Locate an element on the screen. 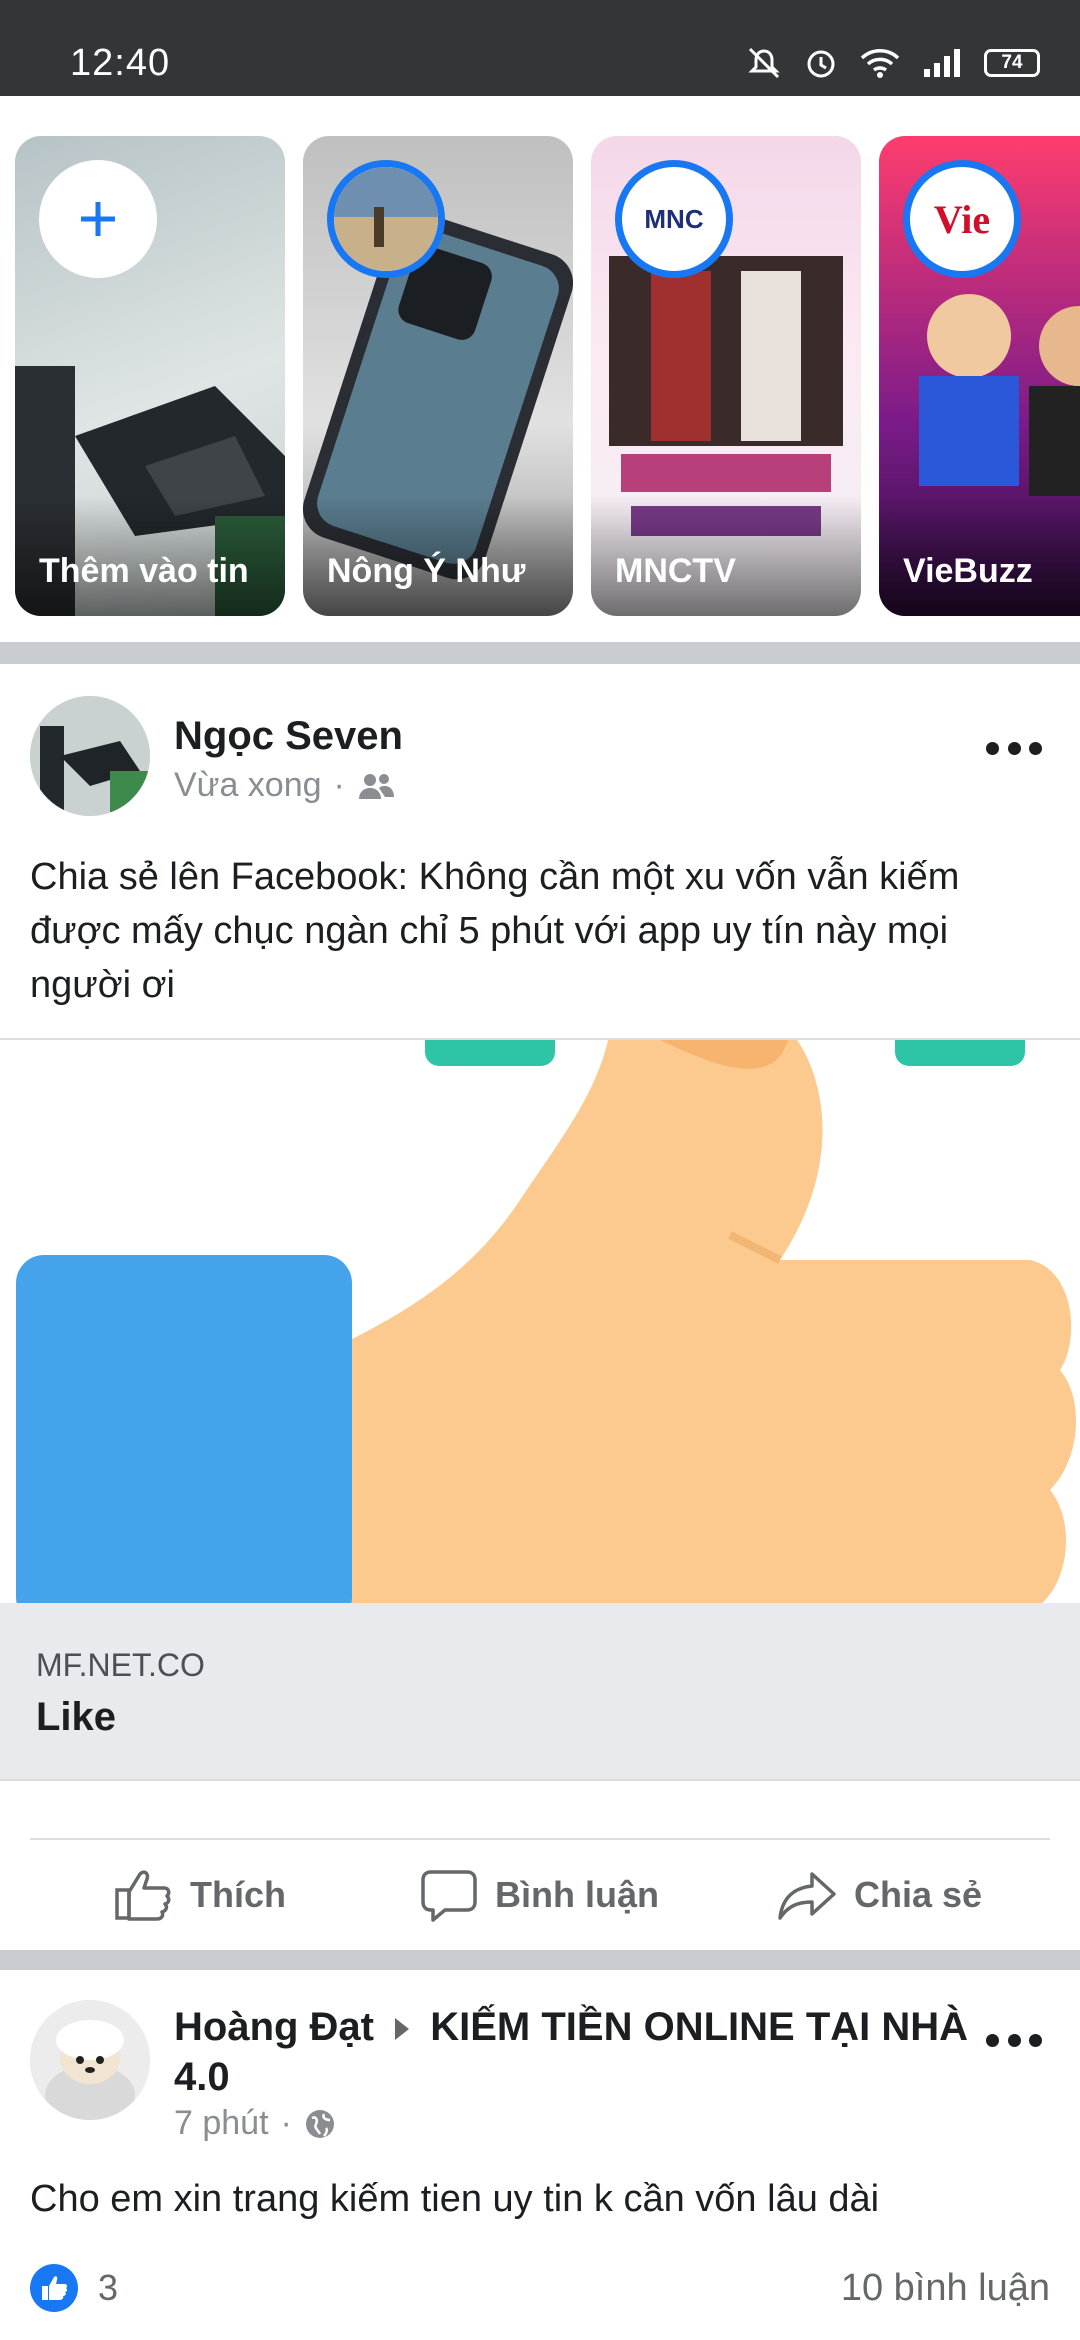 The height and width of the screenshot is (2340, 1080). wifi-icon is located at coordinates (880, 63).